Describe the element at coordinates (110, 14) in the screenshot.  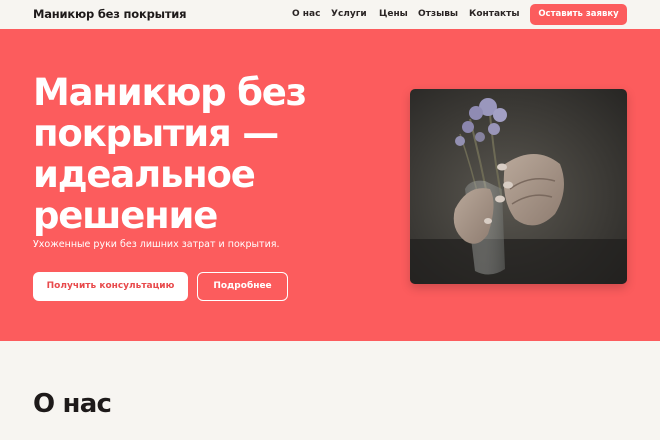
I see `brand-logo: Маникюр без покрытия` at that location.